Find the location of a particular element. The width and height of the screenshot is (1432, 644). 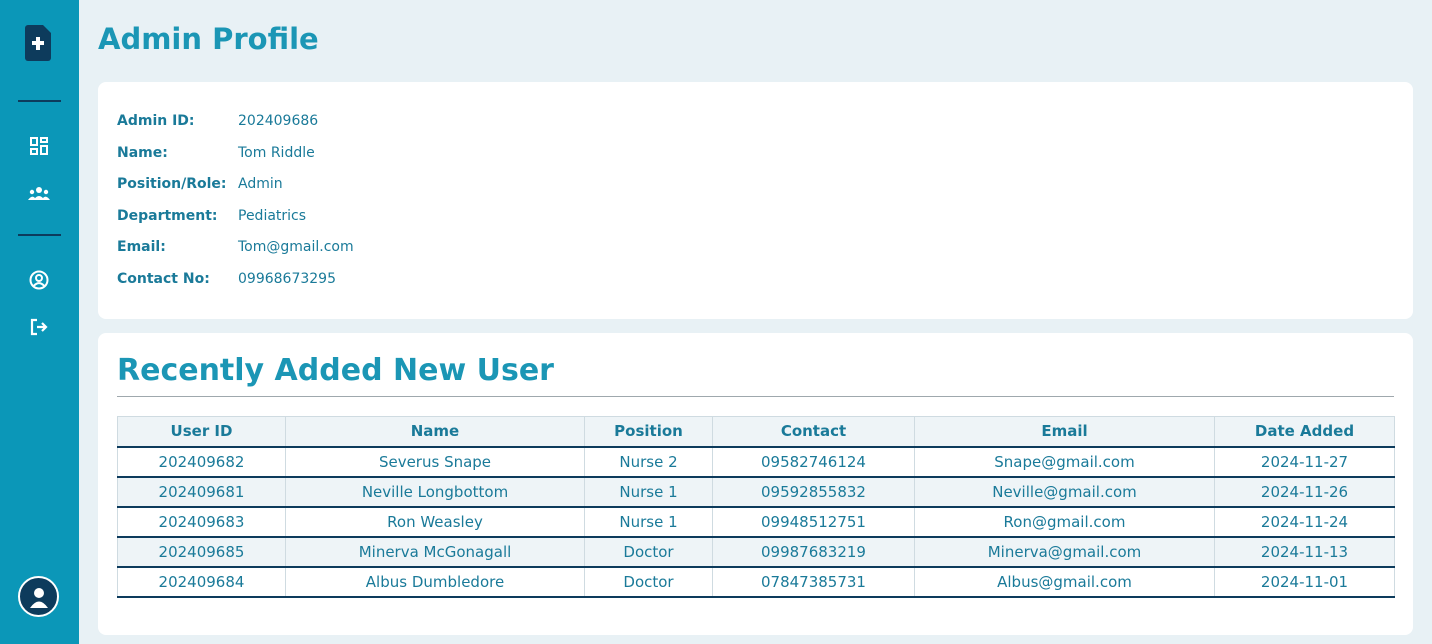

sidebar is located at coordinates (39, 322).